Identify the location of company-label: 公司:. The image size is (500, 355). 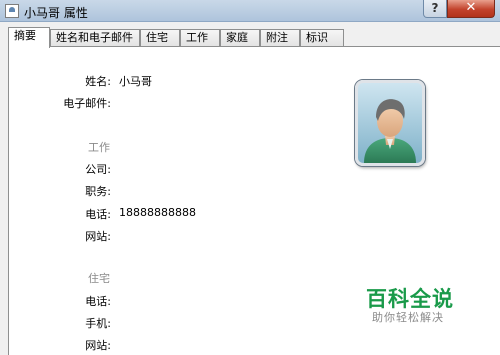
(98, 169).